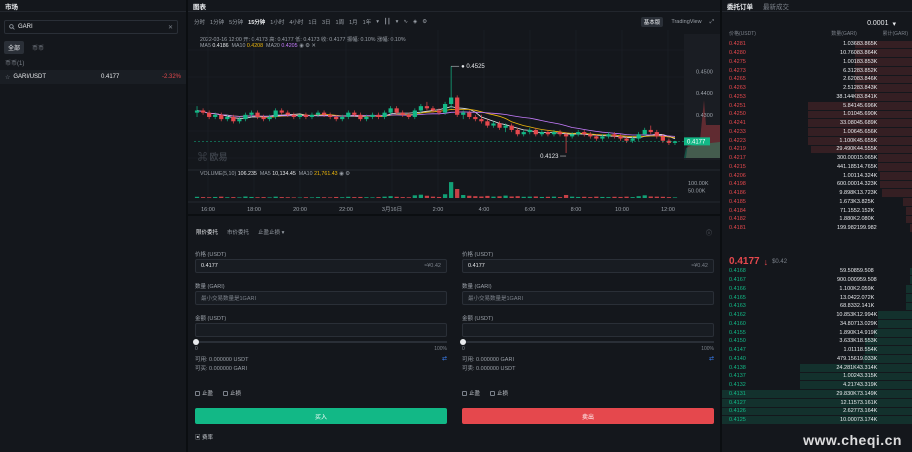 Image resolution: width=912 pixels, height=452 pixels. What do you see at coordinates (817, 149) in the screenshot?
I see `ask-row: 0.4219 29.490K 44.555K` at bounding box center [817, 149].